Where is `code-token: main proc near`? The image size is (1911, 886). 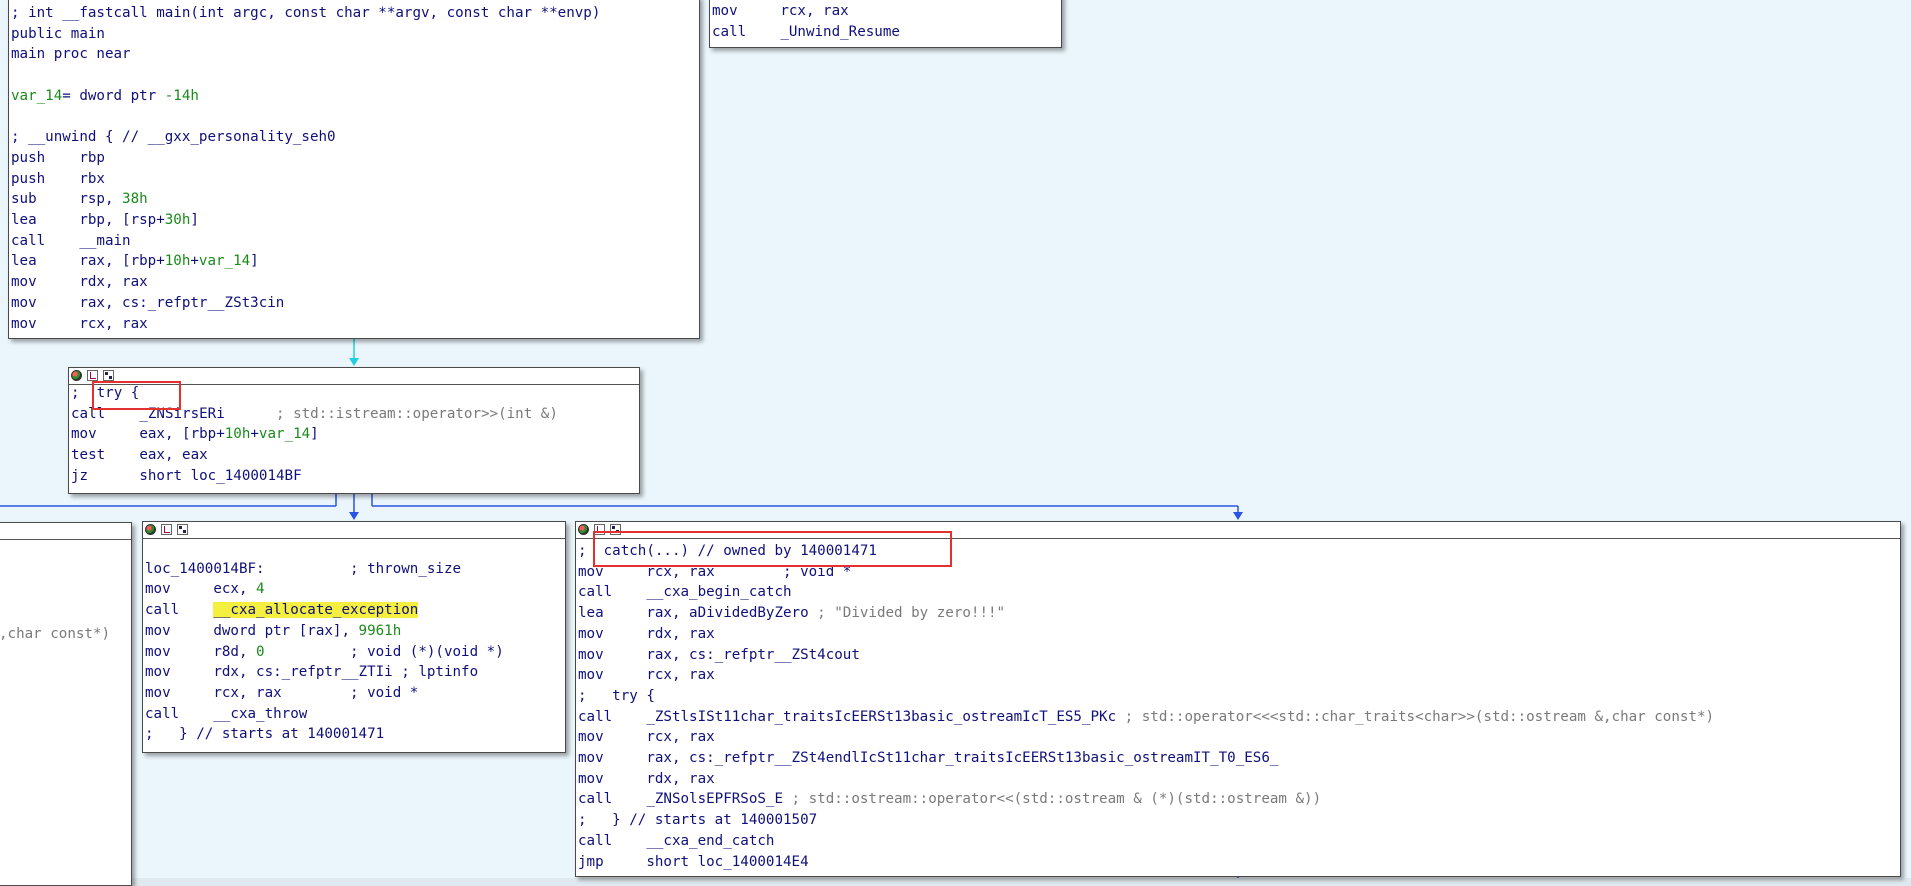 code-token: main proc near is located at coordinates (71, 54).